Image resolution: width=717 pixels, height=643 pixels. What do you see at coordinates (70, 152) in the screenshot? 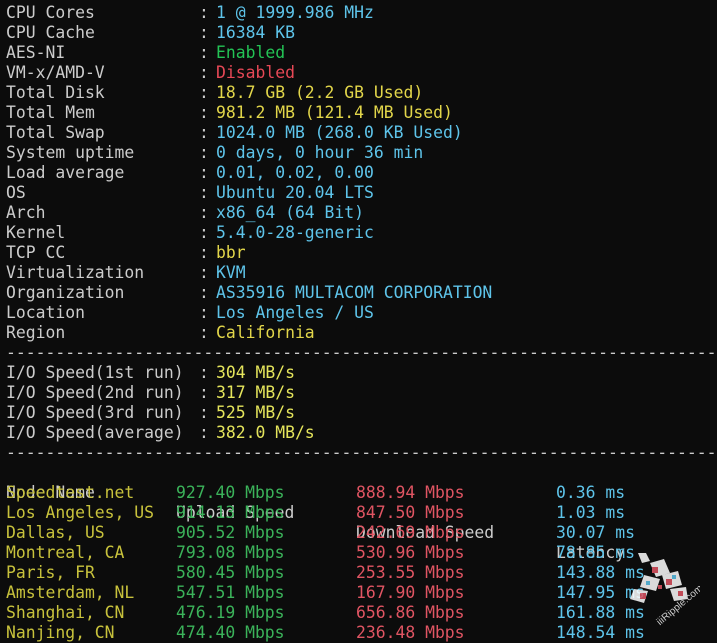
I see `label-system-uptime: System uptime` at bounding box center [70, 152].